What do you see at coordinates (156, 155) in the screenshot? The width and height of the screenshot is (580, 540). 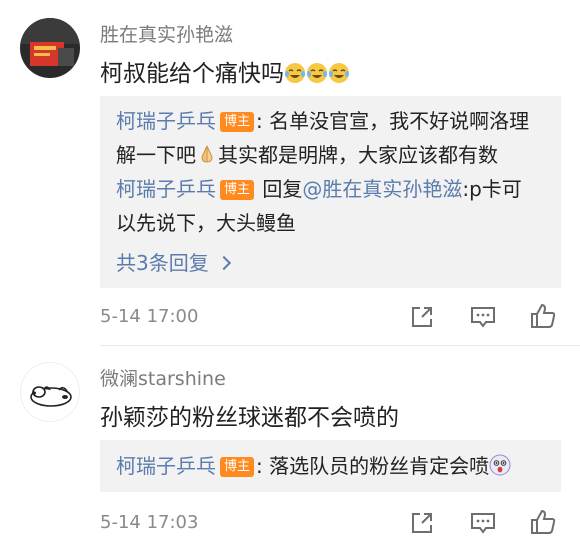 I see `reply-text: 解一下吧` at bounding box center [156, 155].